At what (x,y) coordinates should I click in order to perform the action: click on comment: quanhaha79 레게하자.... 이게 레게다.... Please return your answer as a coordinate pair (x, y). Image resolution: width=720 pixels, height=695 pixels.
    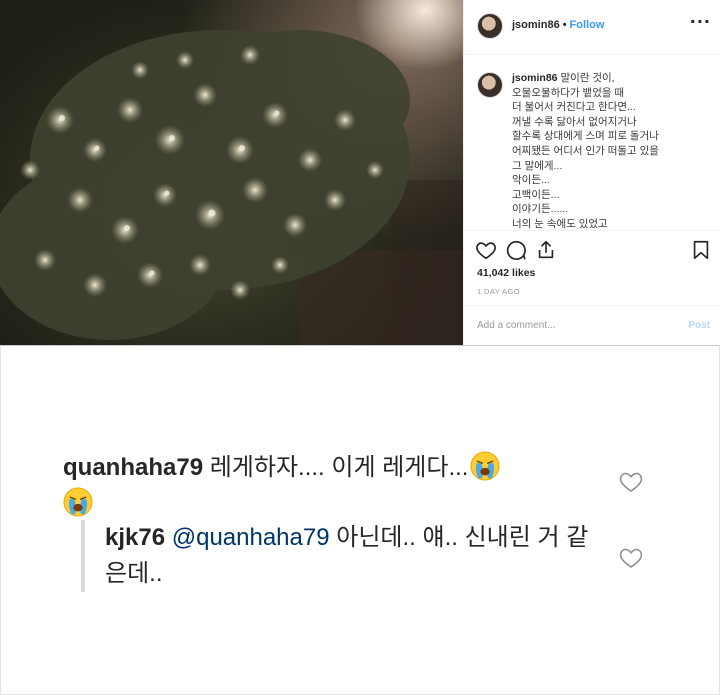
    Looking at the image, I should click on (323, 486).